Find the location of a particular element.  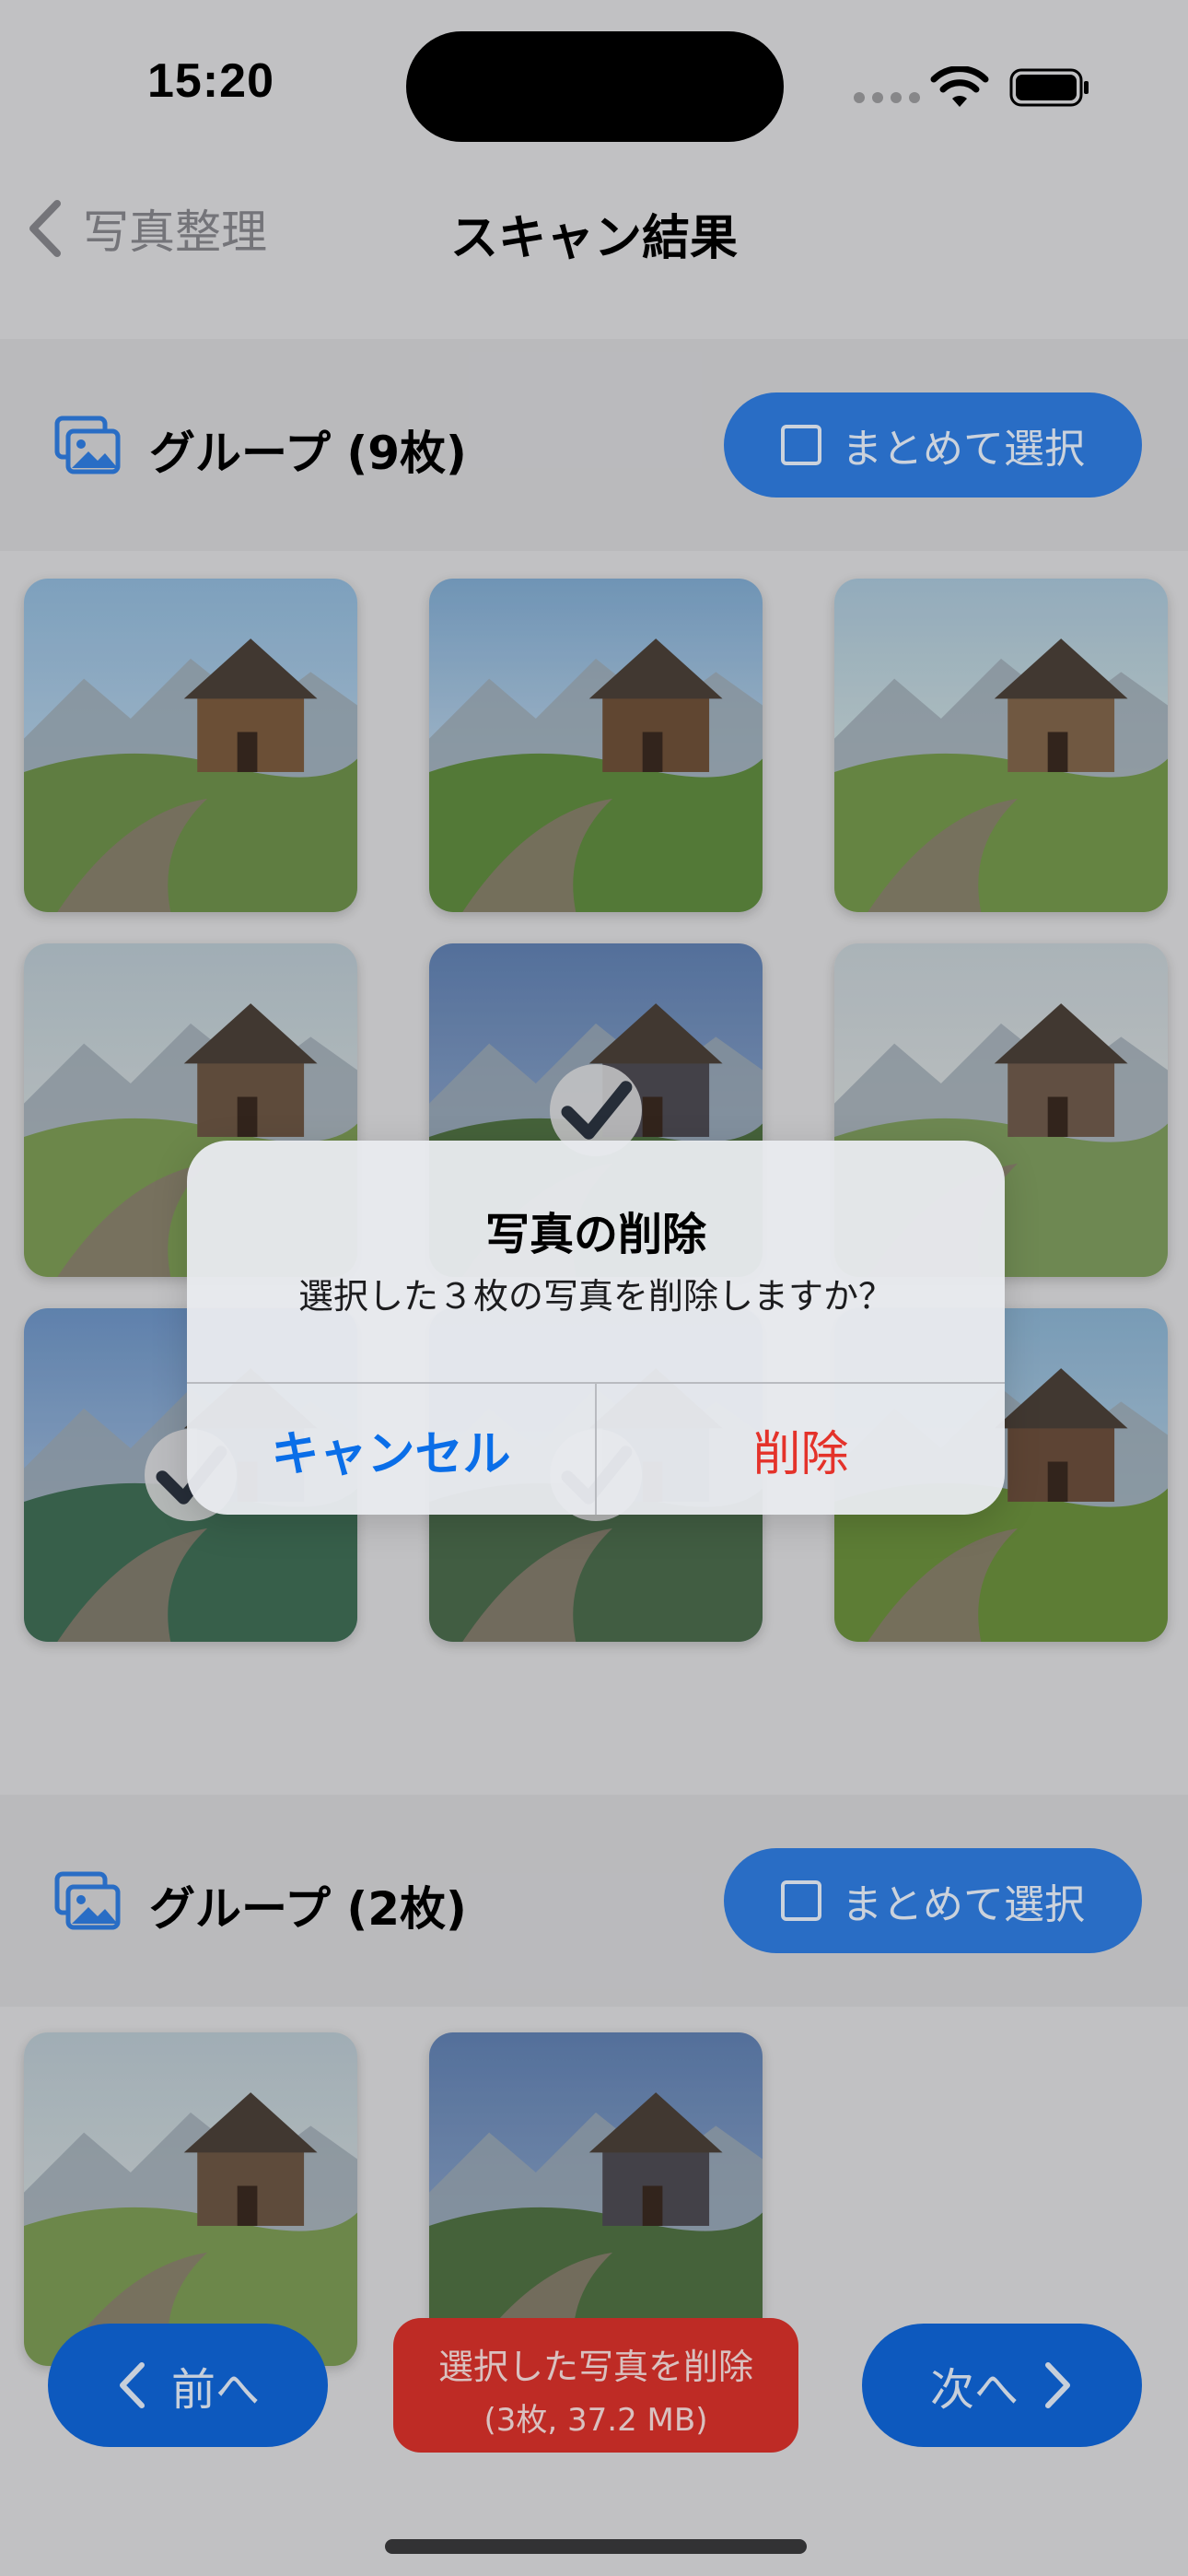

battery-icon is located at coordinates (1049, 87).